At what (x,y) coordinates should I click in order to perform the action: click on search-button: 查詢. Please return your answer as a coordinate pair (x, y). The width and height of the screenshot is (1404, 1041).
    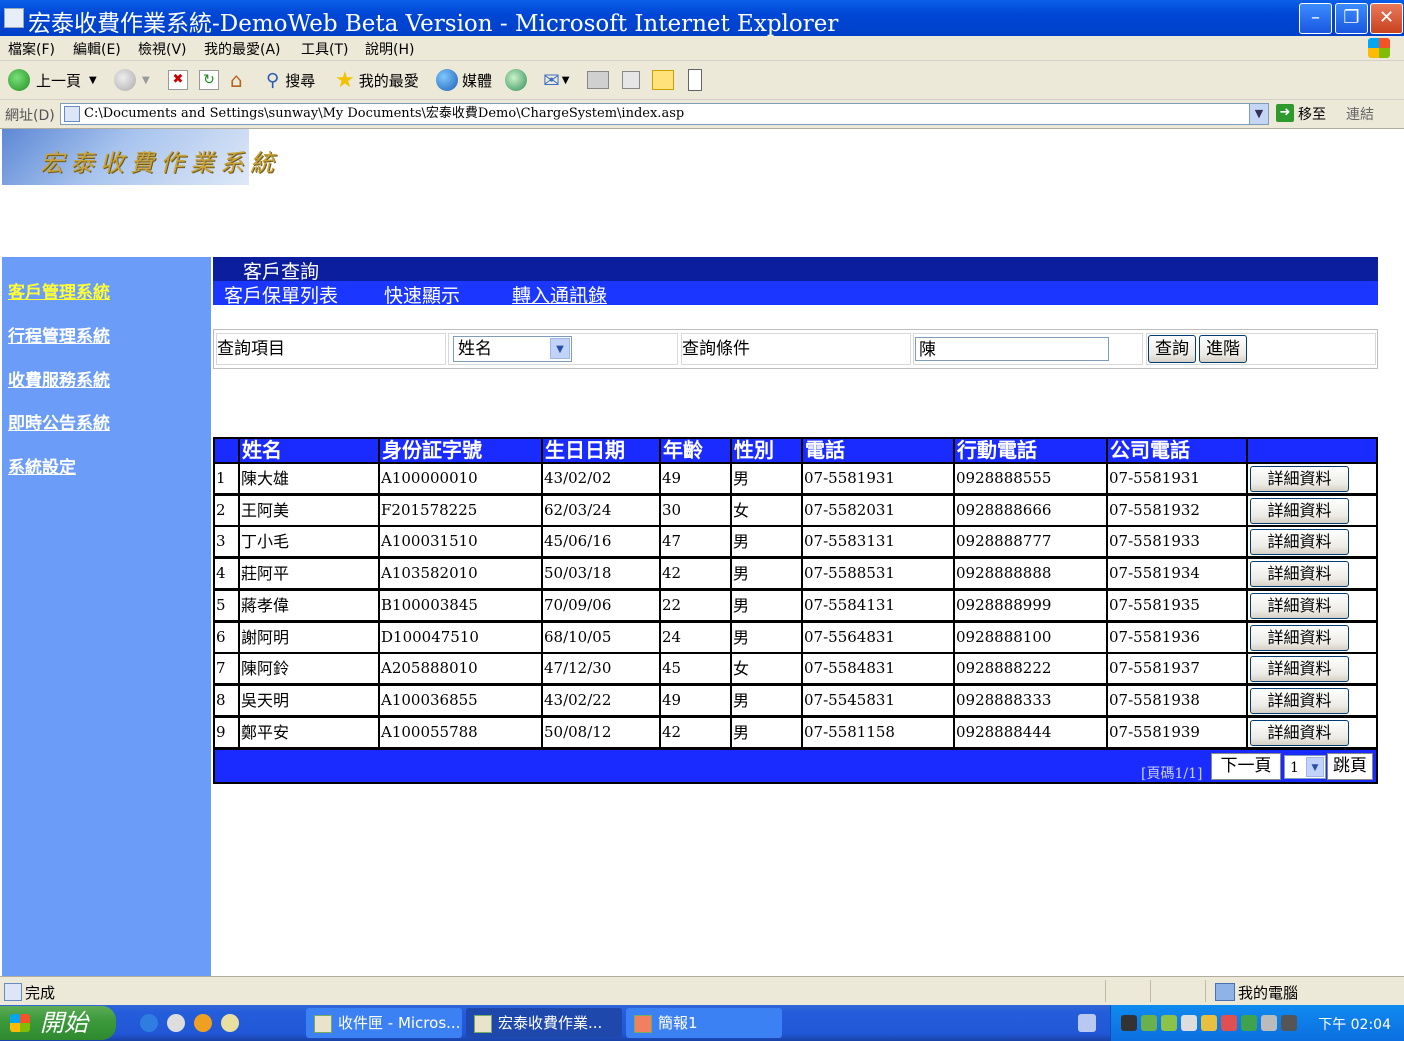
    Looking at the image, I should click on (1172, 349).